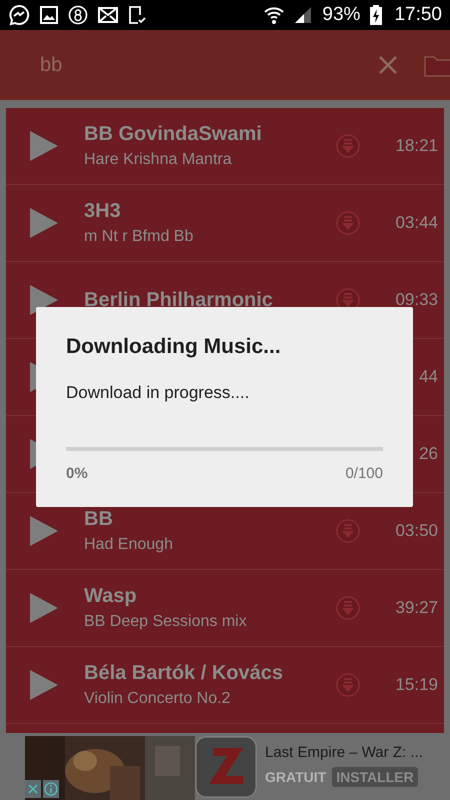 This screenshot has height=800, width=450. I want to click on track-title: BB, so click(99, 519).